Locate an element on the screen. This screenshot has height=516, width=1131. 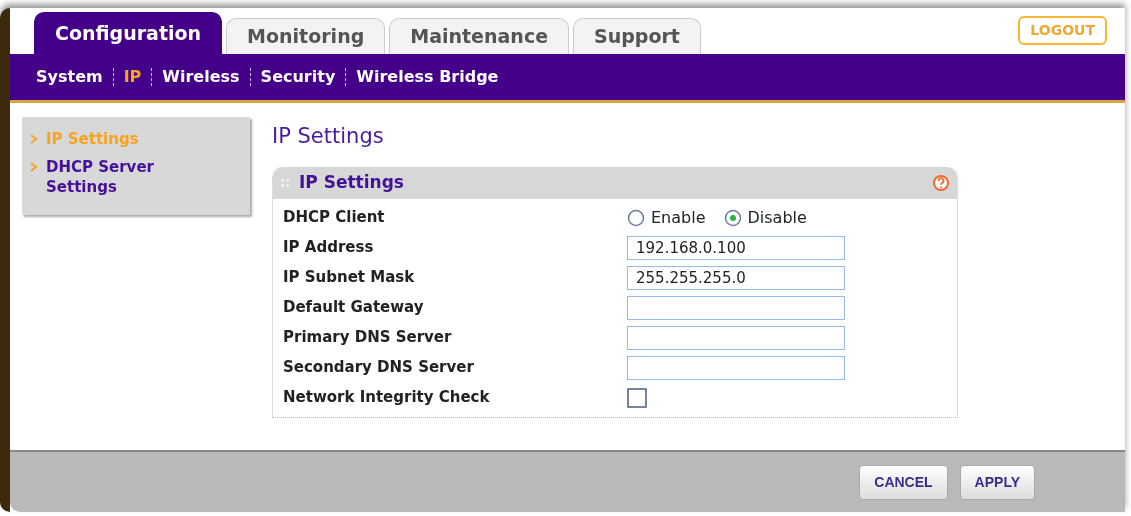
tab: Maintenance is located at coordinates (479, 36).